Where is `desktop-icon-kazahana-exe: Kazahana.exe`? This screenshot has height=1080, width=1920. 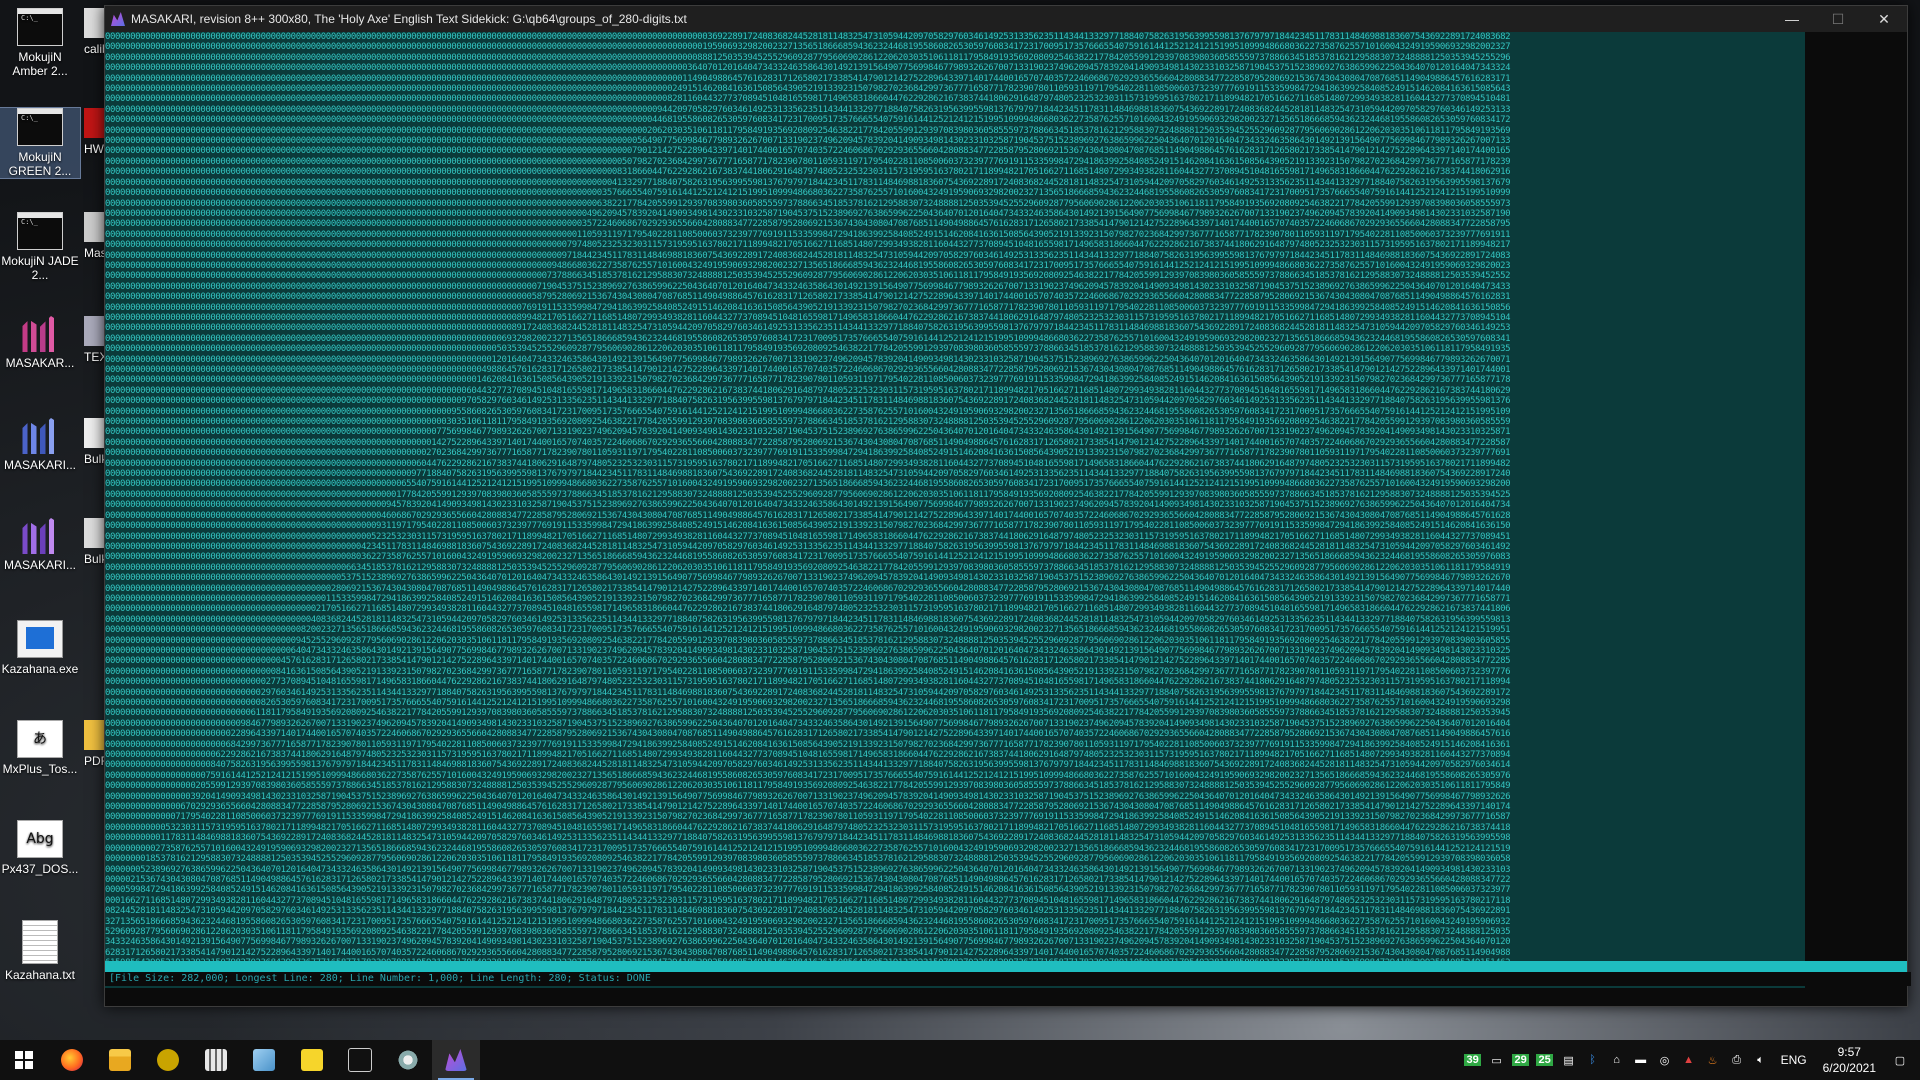 desktop-icon-kazahana-exe: Kazahana.exe is located at coordinates (40, 648).